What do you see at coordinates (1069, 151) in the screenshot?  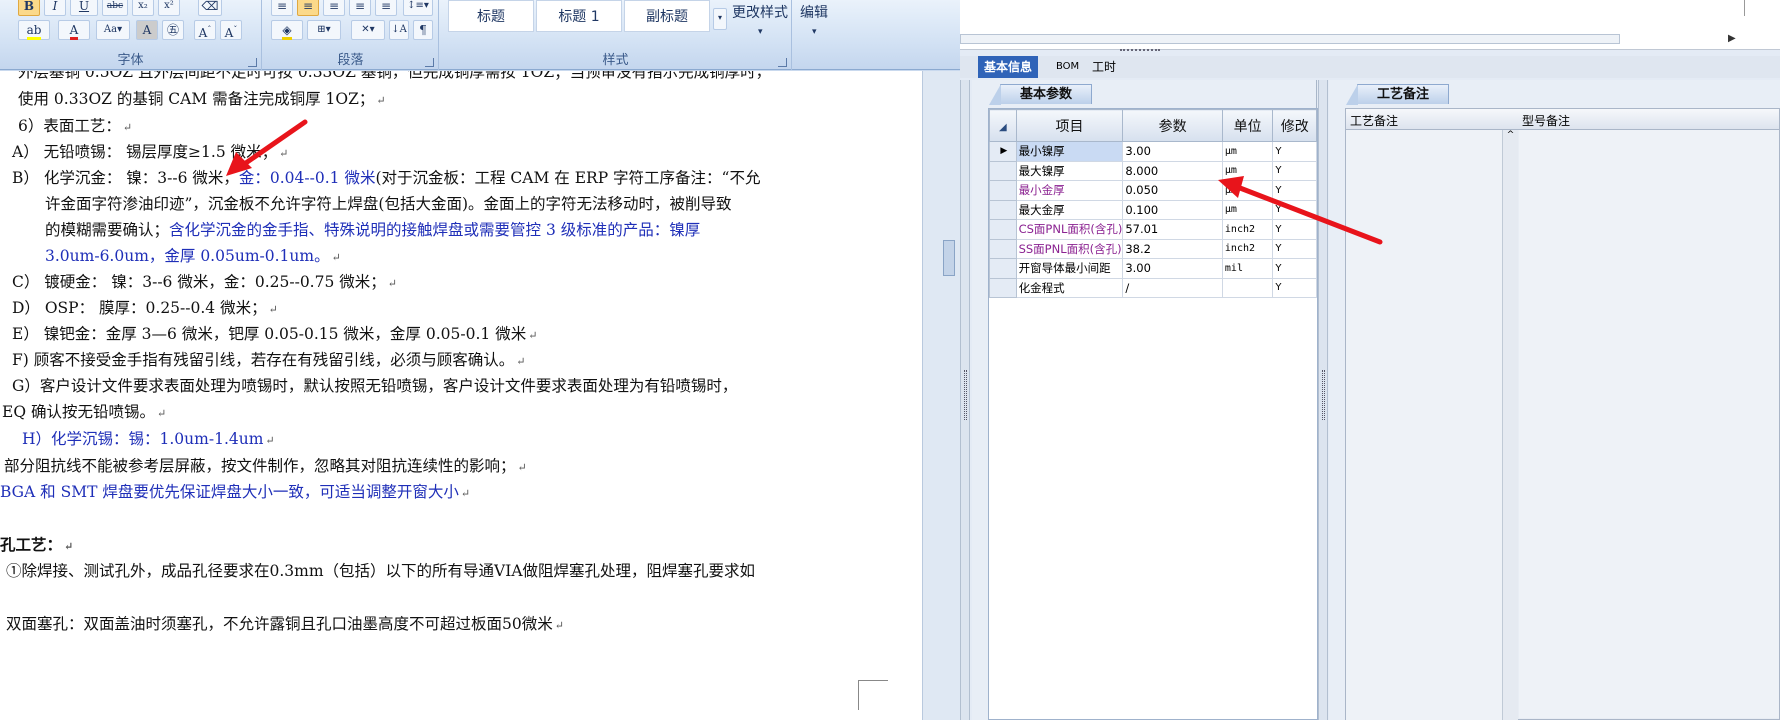 I see `param-item-cell: 最小镍厚` at bounding box center [1069, 151].